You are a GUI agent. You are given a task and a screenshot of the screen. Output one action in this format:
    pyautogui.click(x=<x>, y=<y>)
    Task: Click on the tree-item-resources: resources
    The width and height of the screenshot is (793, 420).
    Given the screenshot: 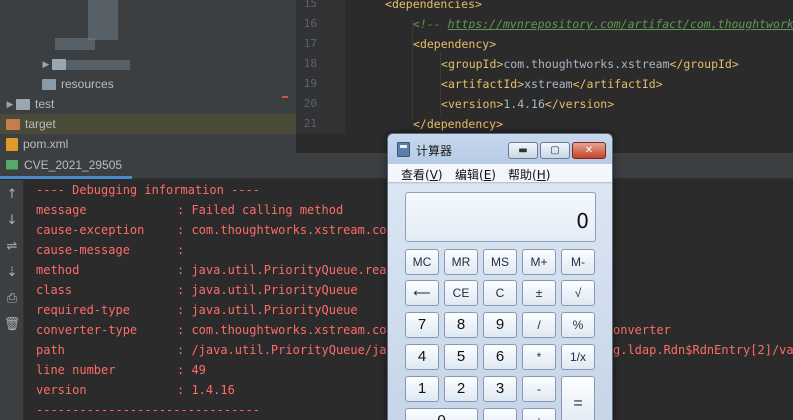 What is the action you would take?
    pyautogui.click(x=78, y=84)
    